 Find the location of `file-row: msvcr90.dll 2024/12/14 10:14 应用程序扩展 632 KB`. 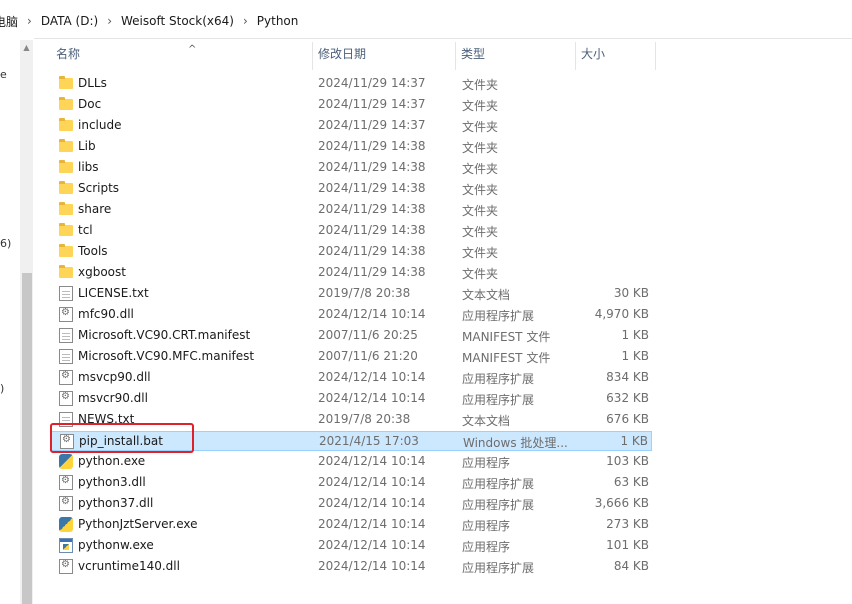

file-row: msvcr90.dll 2024/12/14 10:14 应用程序扩展 632 KB is located at coordinates (351, 399).